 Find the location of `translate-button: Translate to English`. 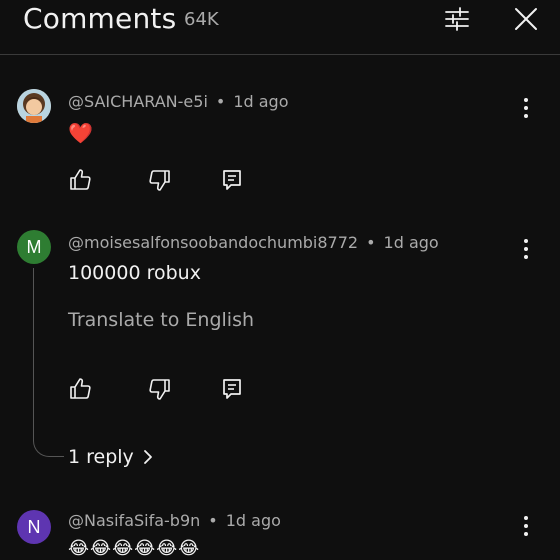

translate-button: Translate to English is located at coordinates (161, 320).